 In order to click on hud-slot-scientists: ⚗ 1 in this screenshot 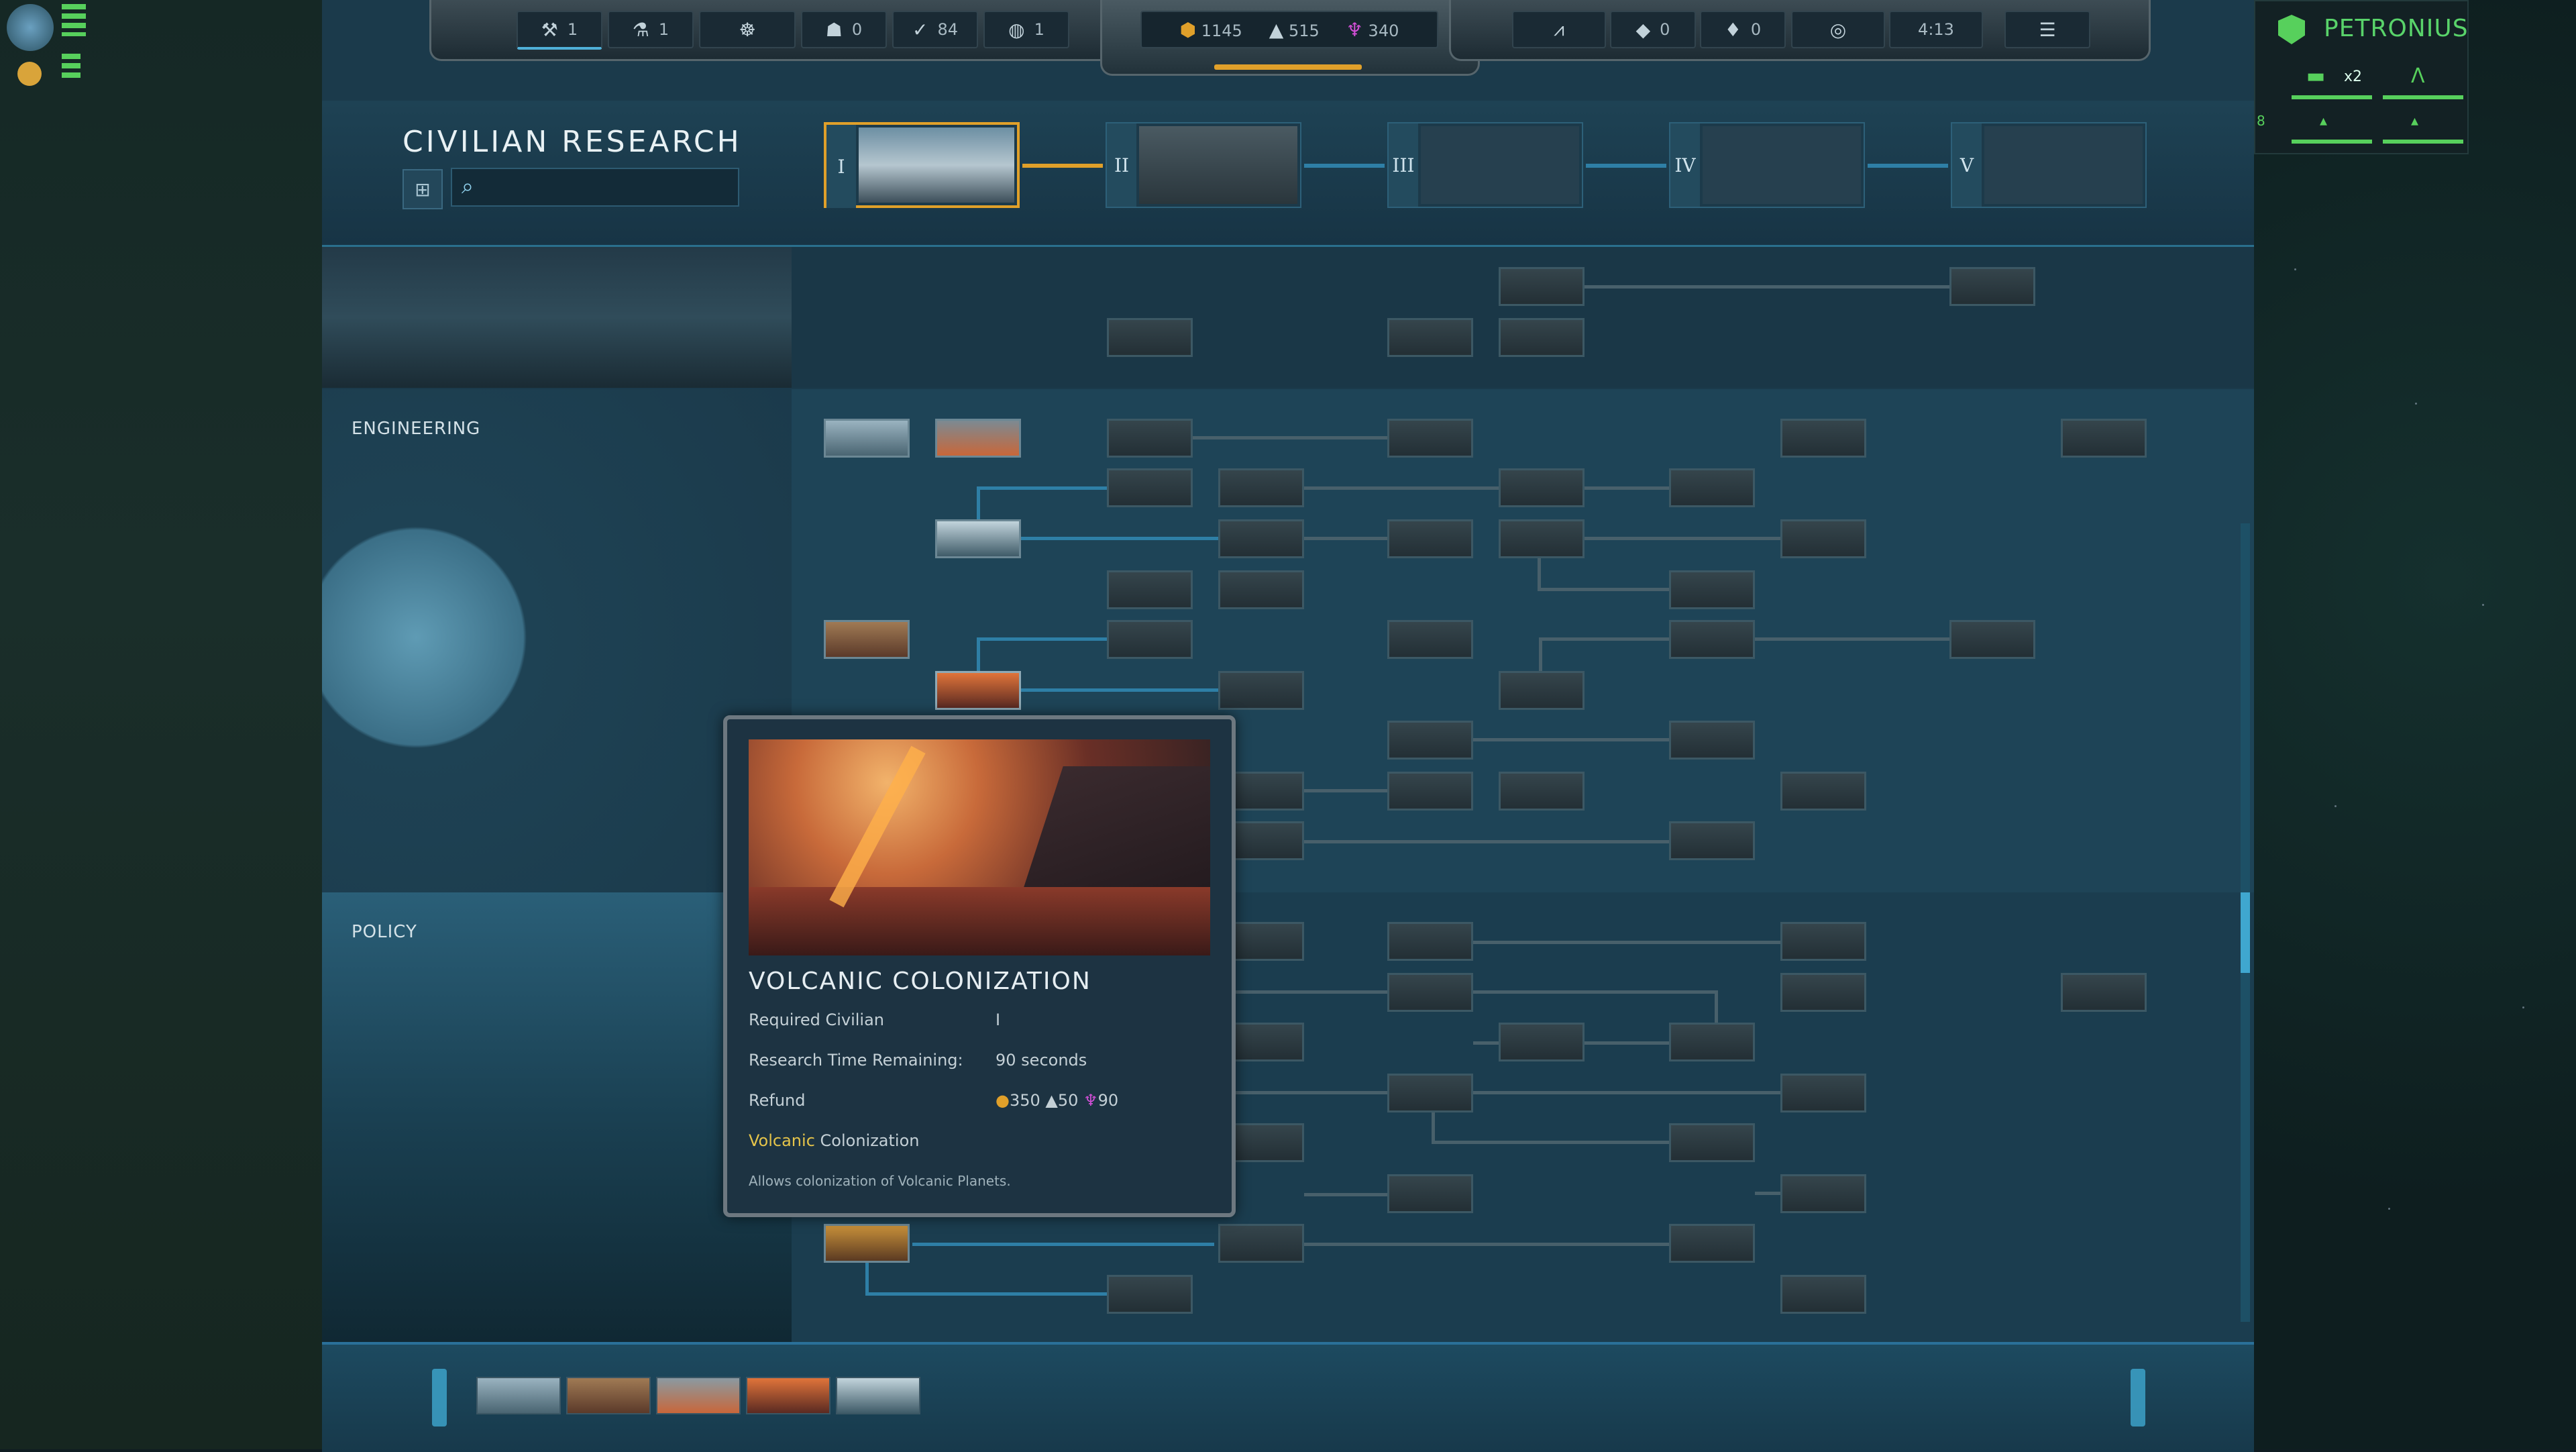, I will do `click(651, 30)`.